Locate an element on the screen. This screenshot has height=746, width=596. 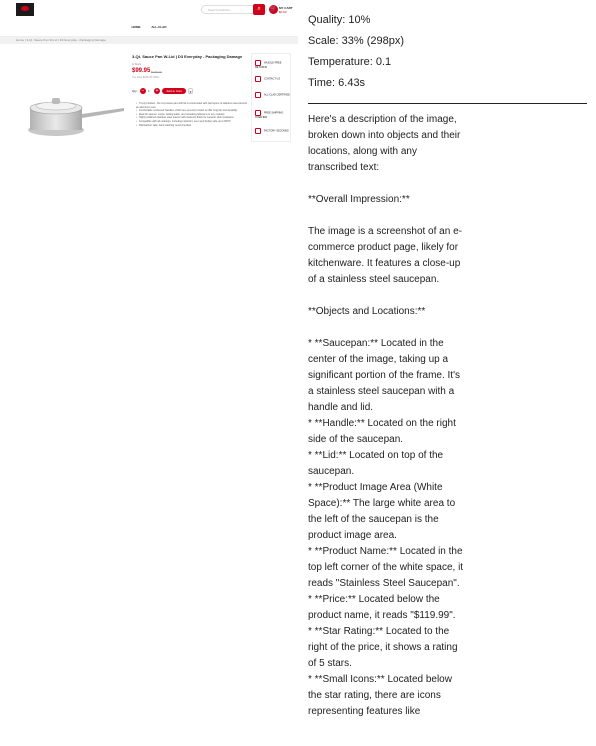
overall-heading: **Overall Impression:** is located at coordinates (359, 199).